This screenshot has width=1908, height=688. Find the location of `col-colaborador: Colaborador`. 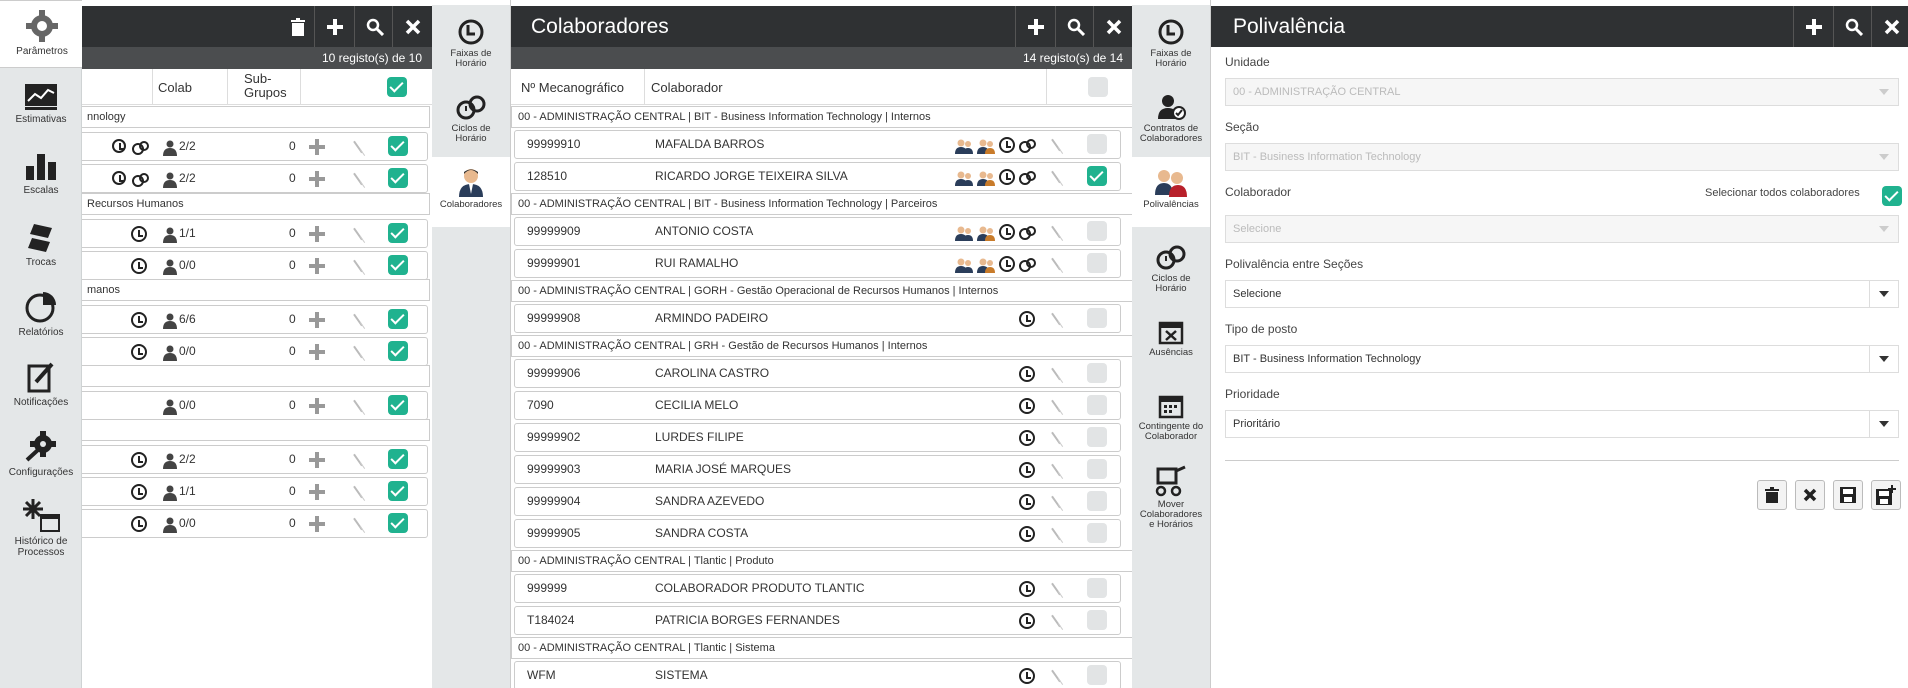

col-colaborador: Colaborador is located at coordinates (687, 87).